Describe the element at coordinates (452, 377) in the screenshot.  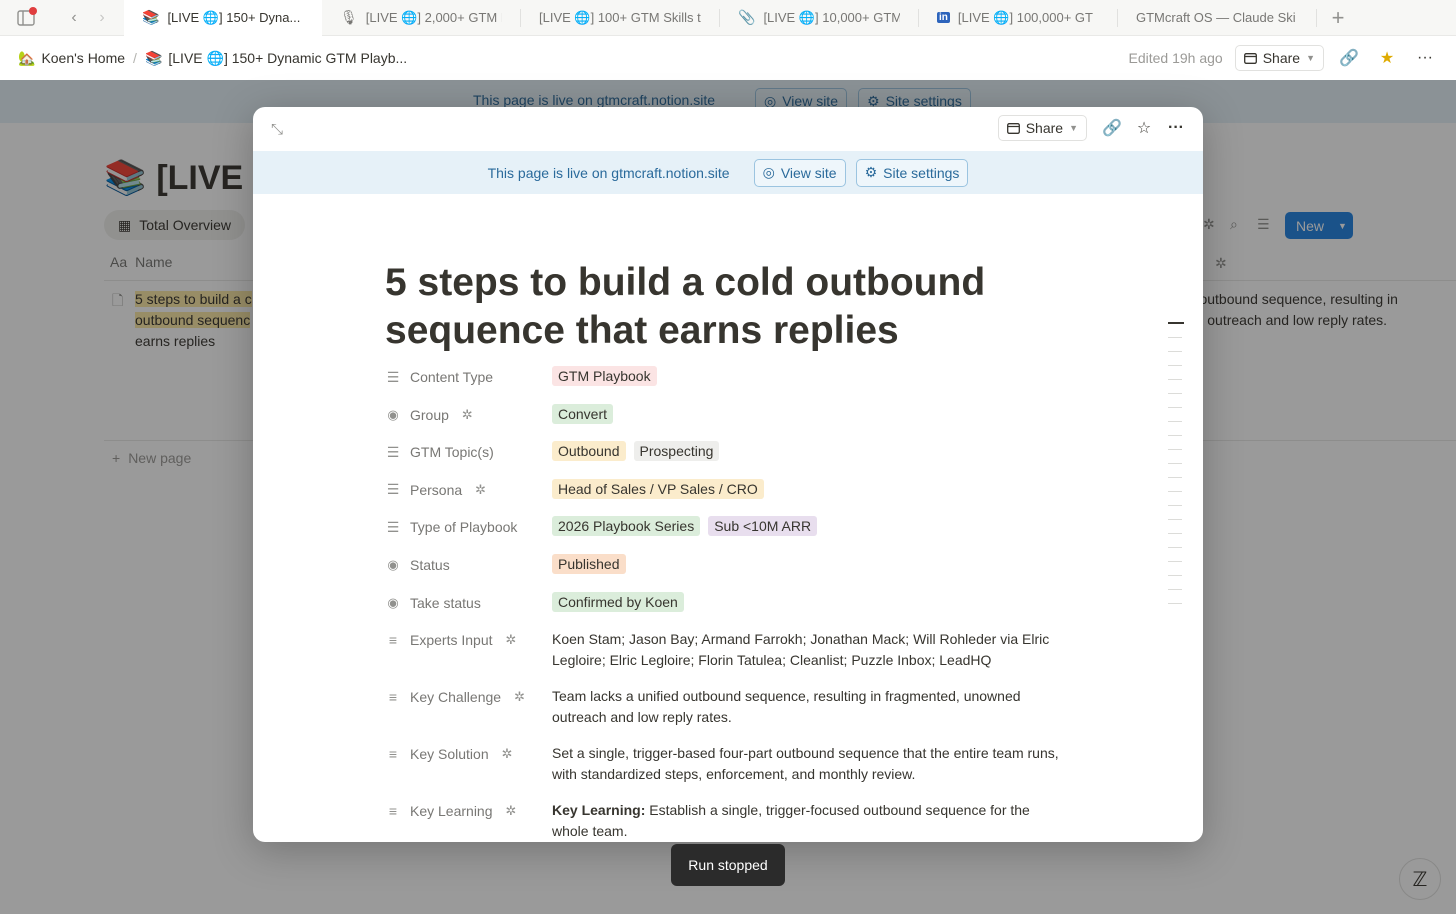
I see `property-key-label: Content Type` at that location.